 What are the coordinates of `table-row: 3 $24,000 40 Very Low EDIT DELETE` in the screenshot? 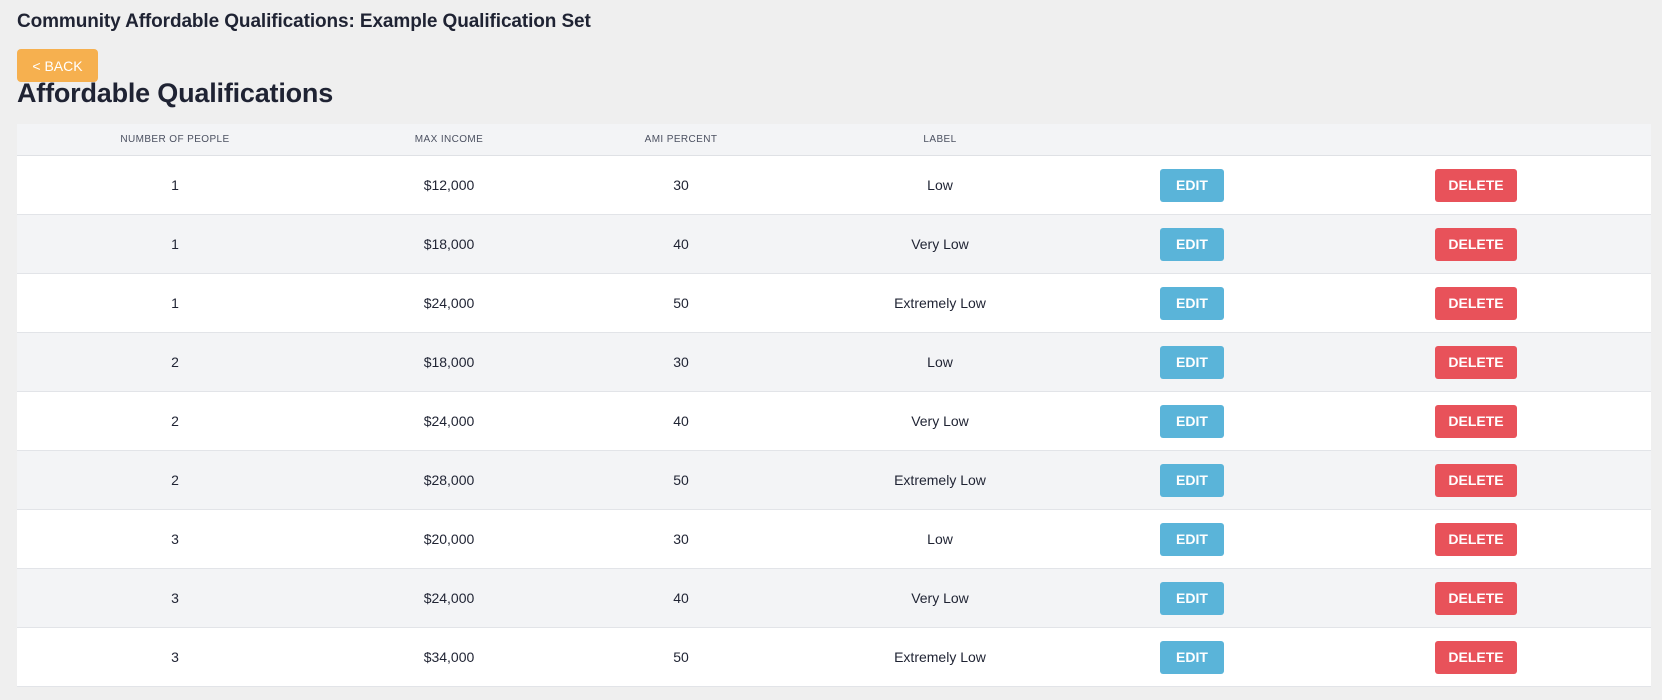 It's located at (834, 598).